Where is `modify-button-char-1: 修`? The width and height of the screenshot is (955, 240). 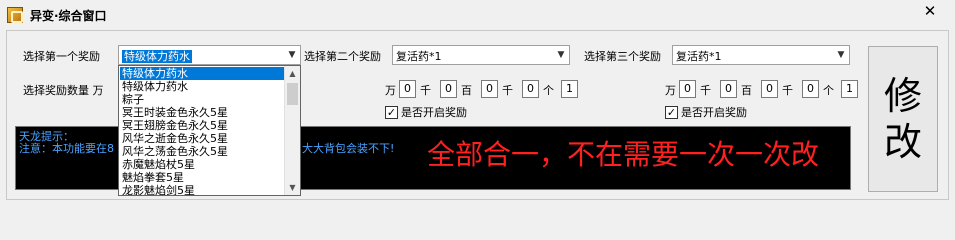
modify-button-char-1: 修 is located at coordinates (902, 96).